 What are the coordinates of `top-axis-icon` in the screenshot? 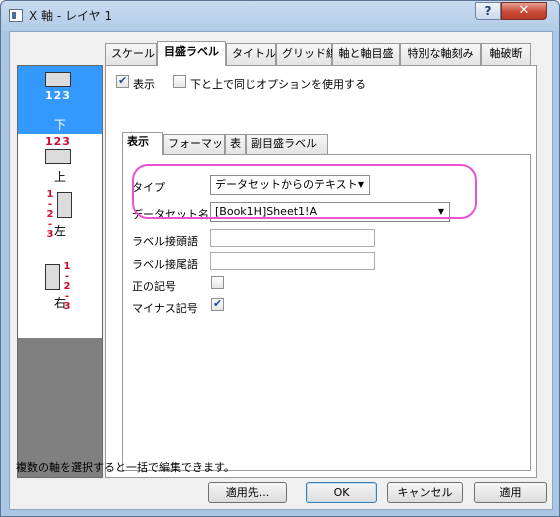 It's located at (58, 156).